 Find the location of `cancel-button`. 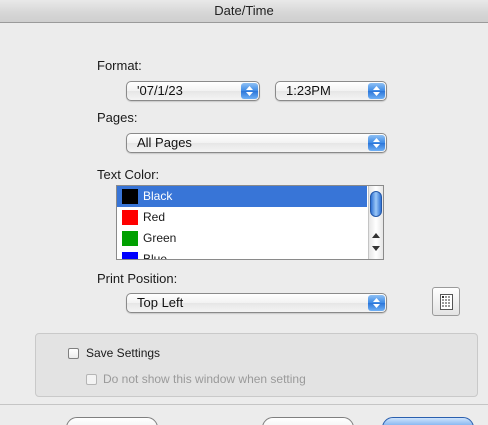

cancel-button is located at coordinates (308, 421).